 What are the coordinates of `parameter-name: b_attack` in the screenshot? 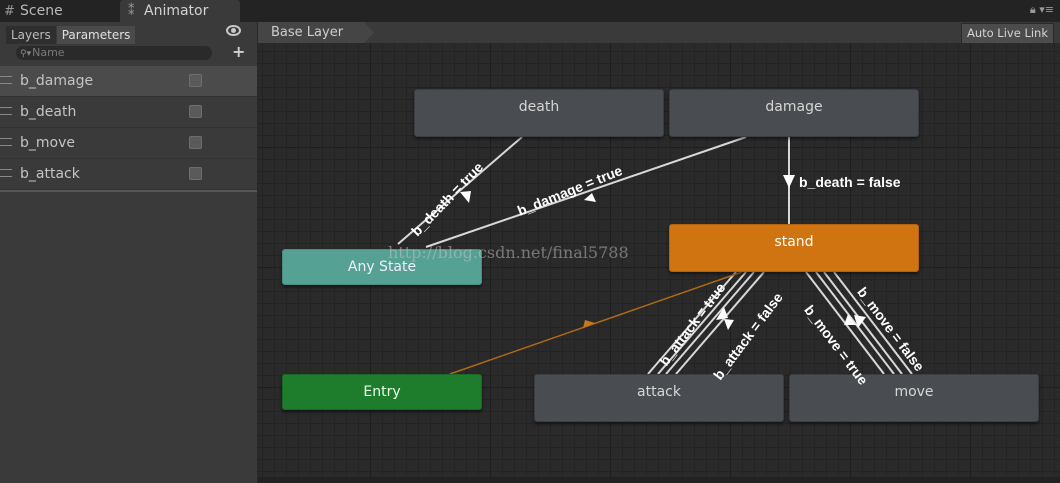 It's located at (50, 174).